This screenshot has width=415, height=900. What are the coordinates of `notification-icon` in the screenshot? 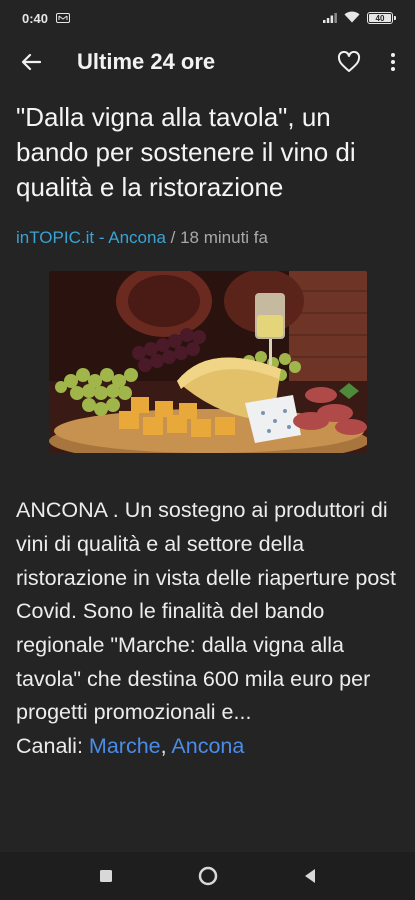 It's located at (63, 18).